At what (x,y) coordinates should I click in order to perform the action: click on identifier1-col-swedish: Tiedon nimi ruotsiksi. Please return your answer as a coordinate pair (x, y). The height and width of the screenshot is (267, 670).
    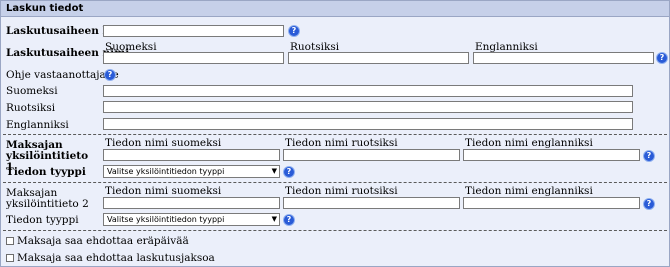
    Looking at the image, I should click on (341, 143).